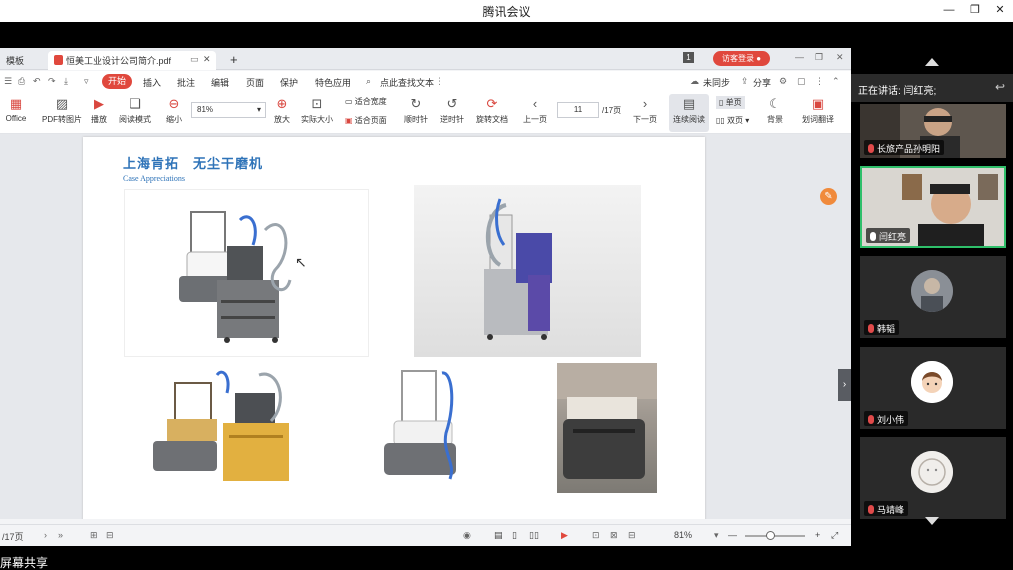  What do you see at coordinates (535, 110) in the screenshot?
I see `prev-page-button: ‹ 上一页` at bounding box center [535, 110].